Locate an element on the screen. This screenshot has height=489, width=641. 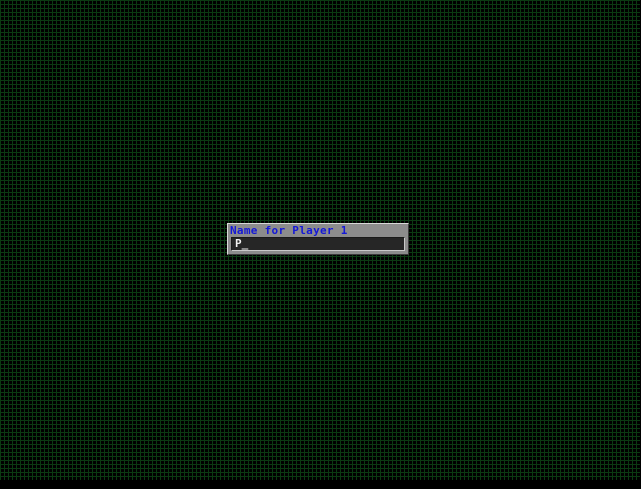
player-name-dialog: Name for Player 1 P_ is located at coordinates (318, 239).